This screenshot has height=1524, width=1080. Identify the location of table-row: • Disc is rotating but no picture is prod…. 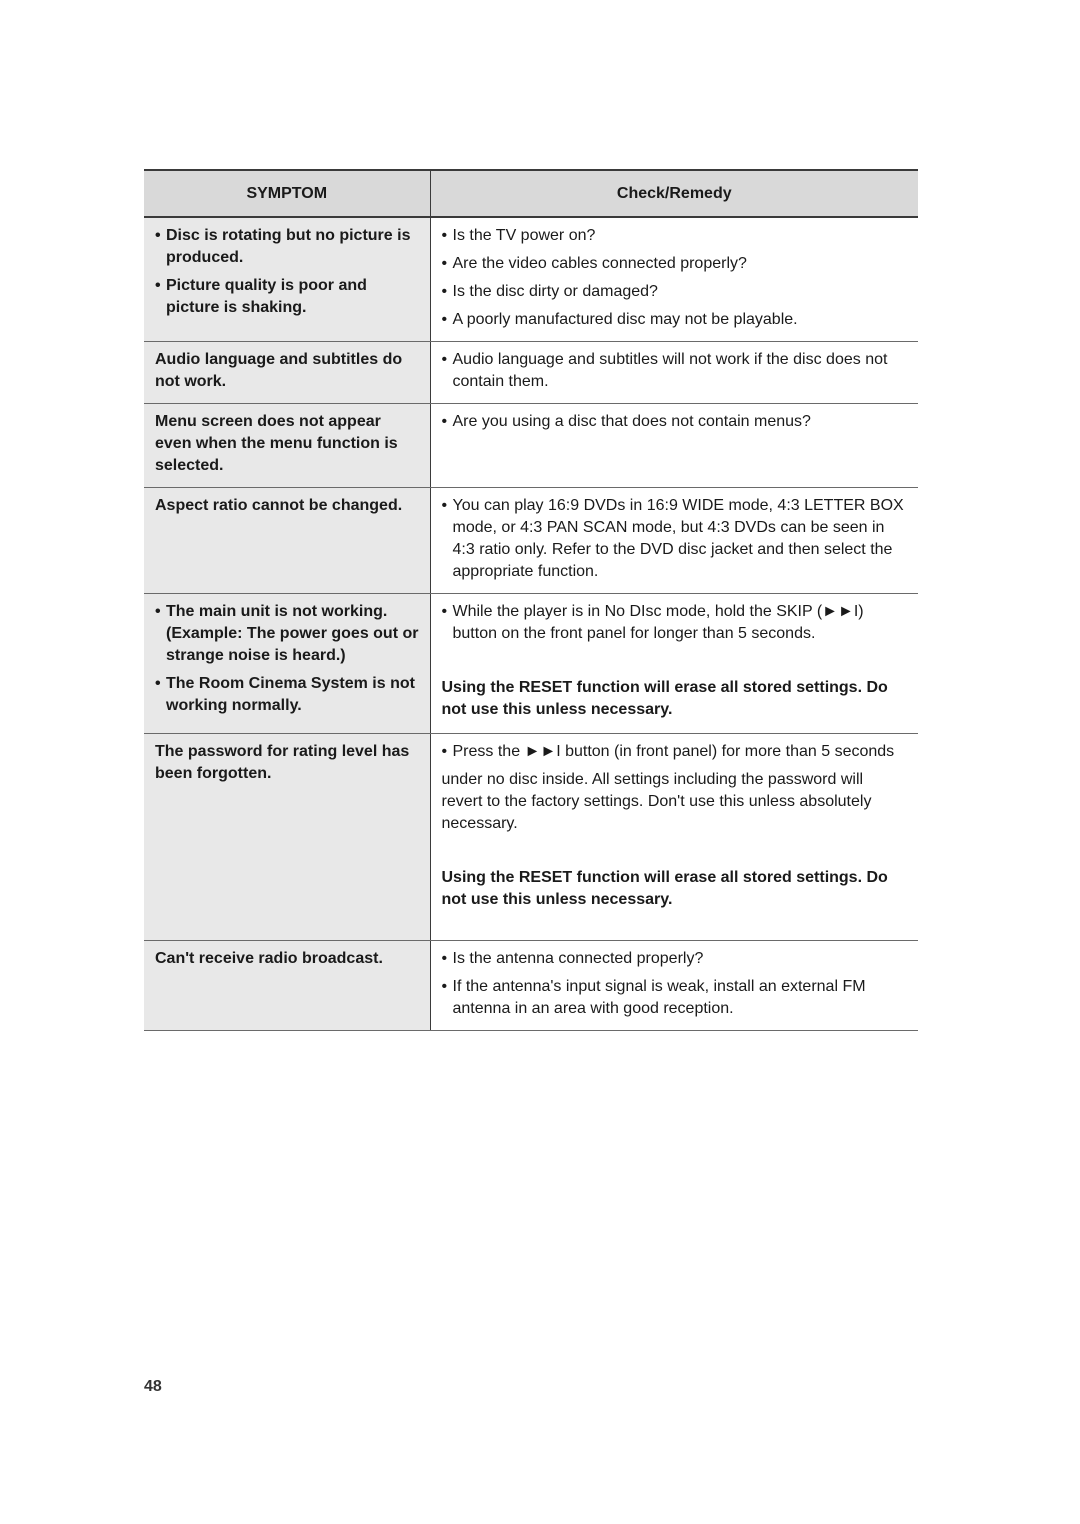
(531, 279).